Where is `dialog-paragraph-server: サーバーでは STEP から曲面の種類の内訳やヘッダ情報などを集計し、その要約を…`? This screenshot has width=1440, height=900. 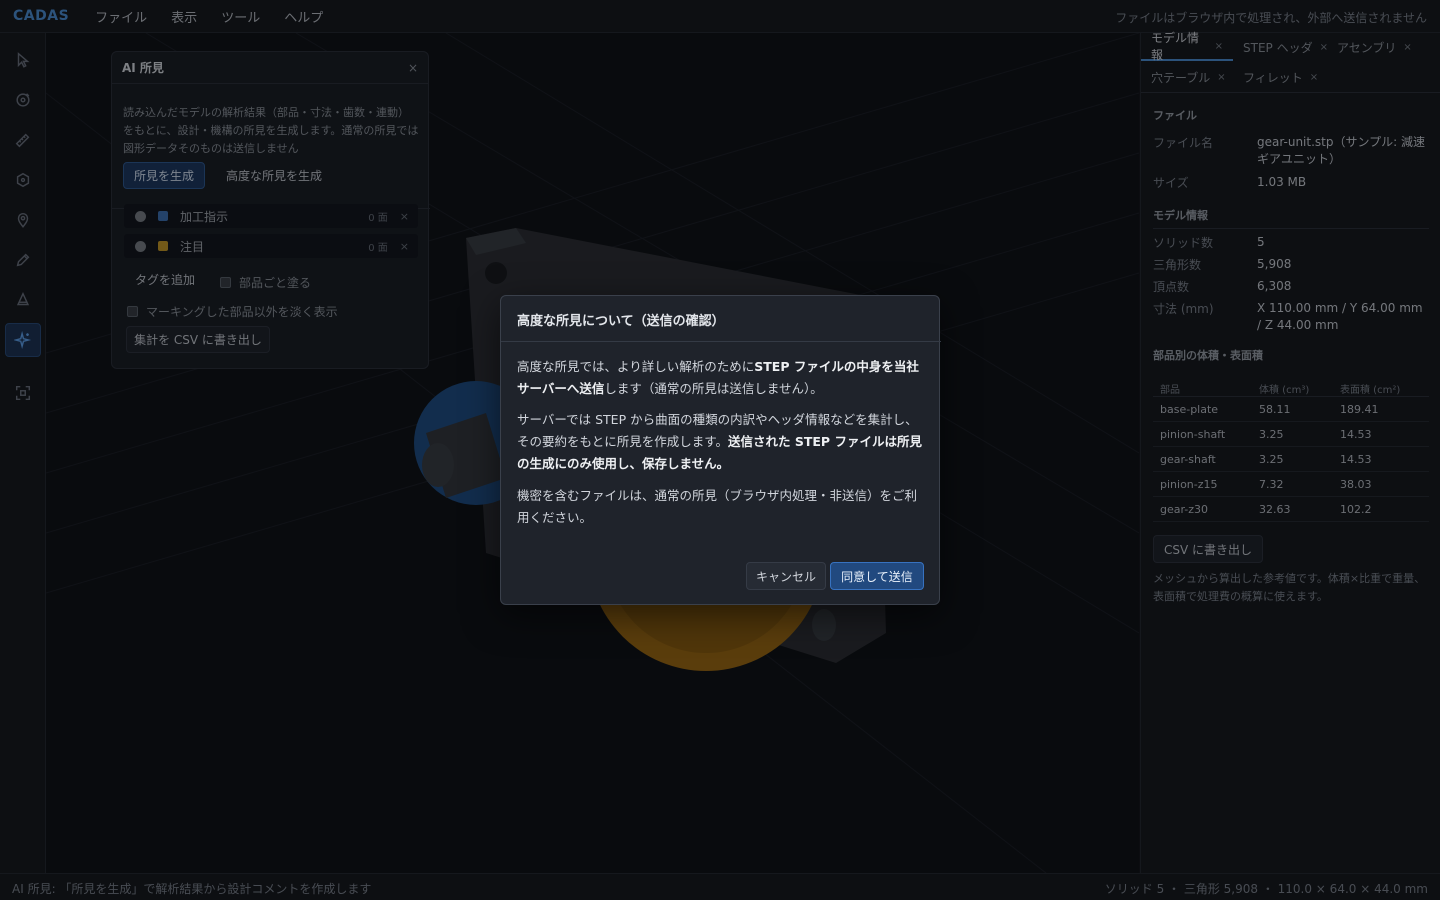
dialog-paragraph-server: サーバーでは STEP から曲面の種類の内訳やヘッダ情報などを集計し、その要約を… is located at coordinates (721, 442).